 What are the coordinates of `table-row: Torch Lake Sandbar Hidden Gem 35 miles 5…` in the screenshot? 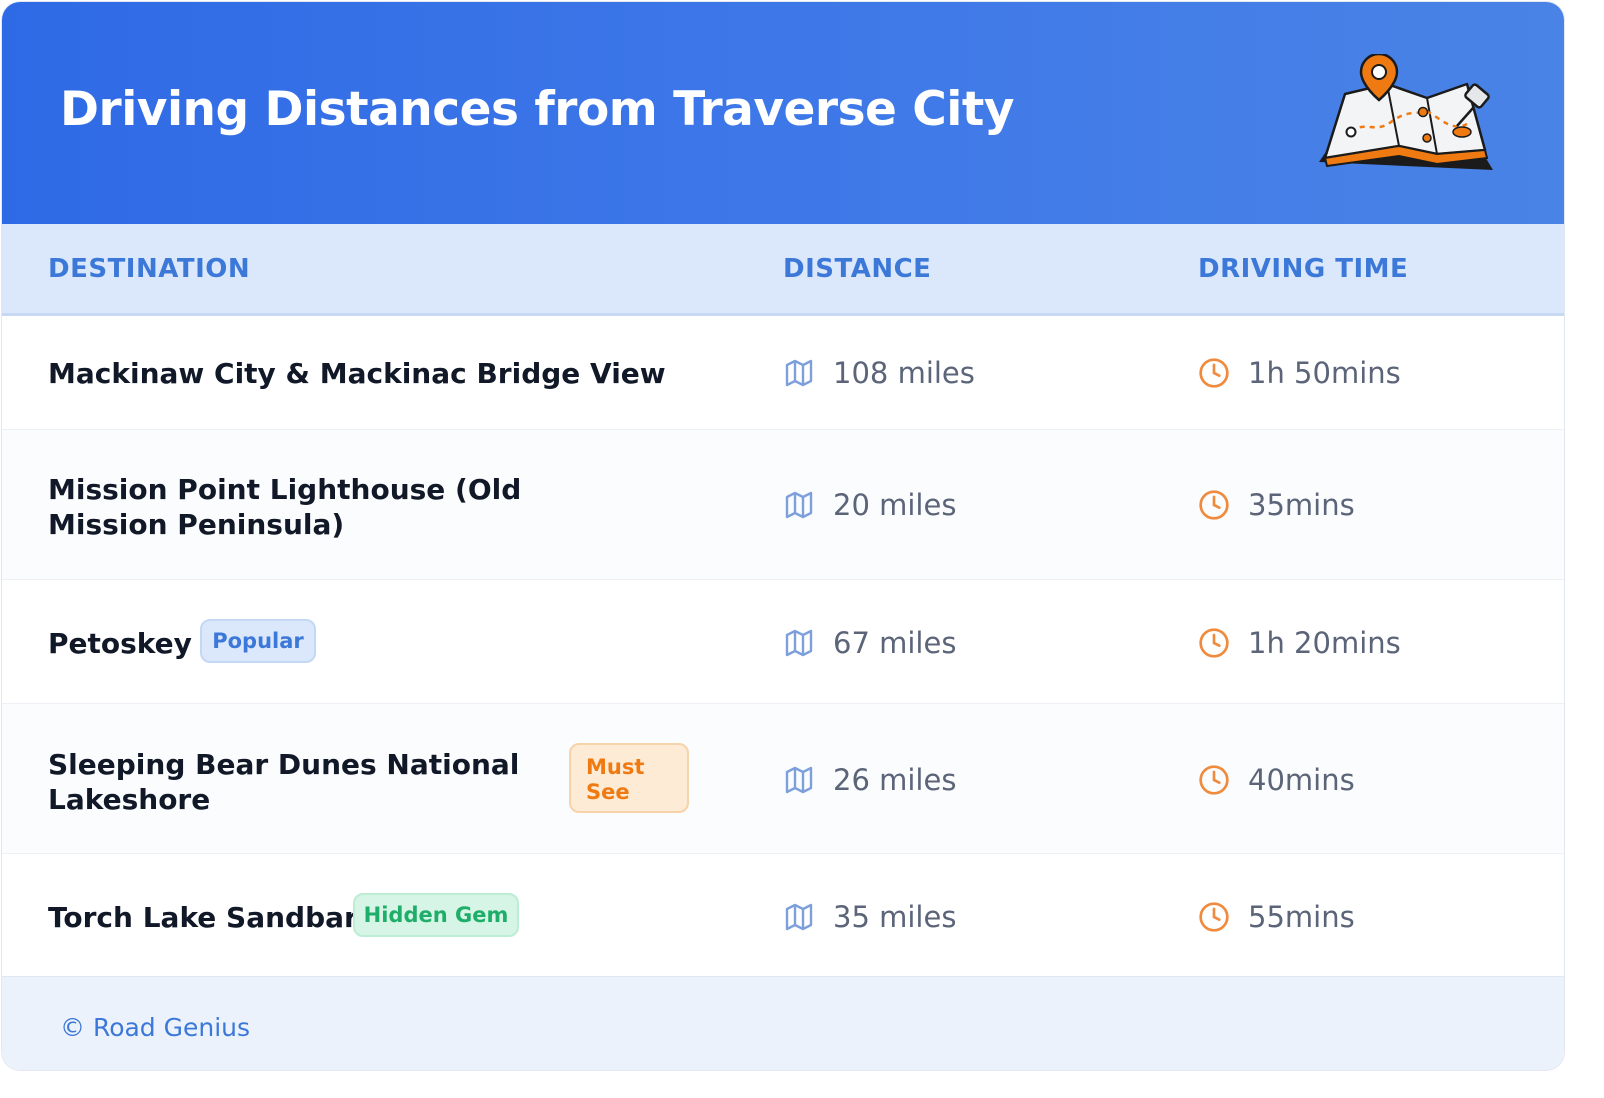 It's located at (783, 914).